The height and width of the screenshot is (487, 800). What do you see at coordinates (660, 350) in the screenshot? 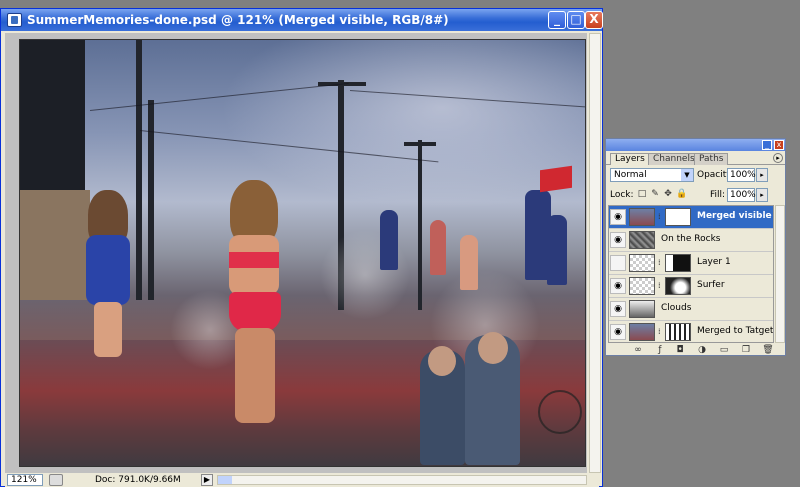
I see `layer-style-icon: ƒ` at bounding box center [660, 350].